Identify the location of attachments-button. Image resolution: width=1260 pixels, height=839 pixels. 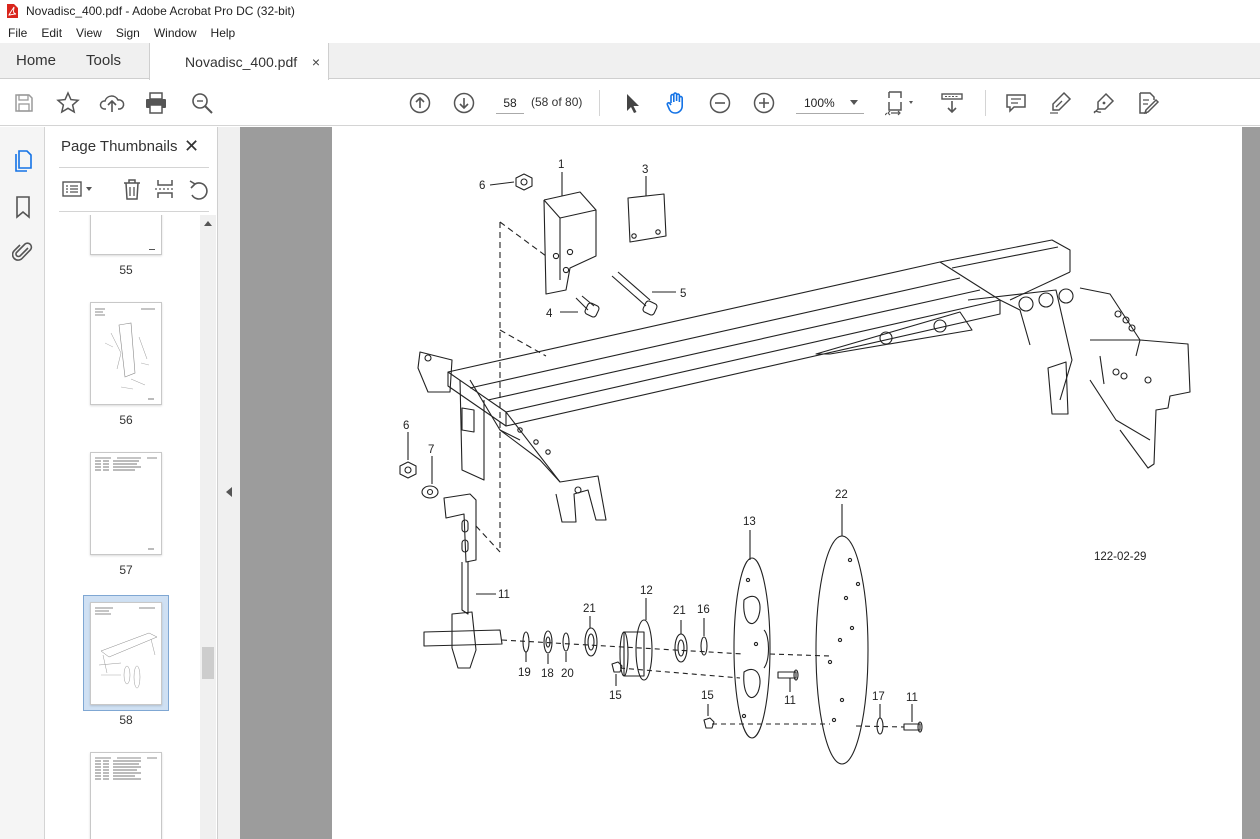
(23, 252).